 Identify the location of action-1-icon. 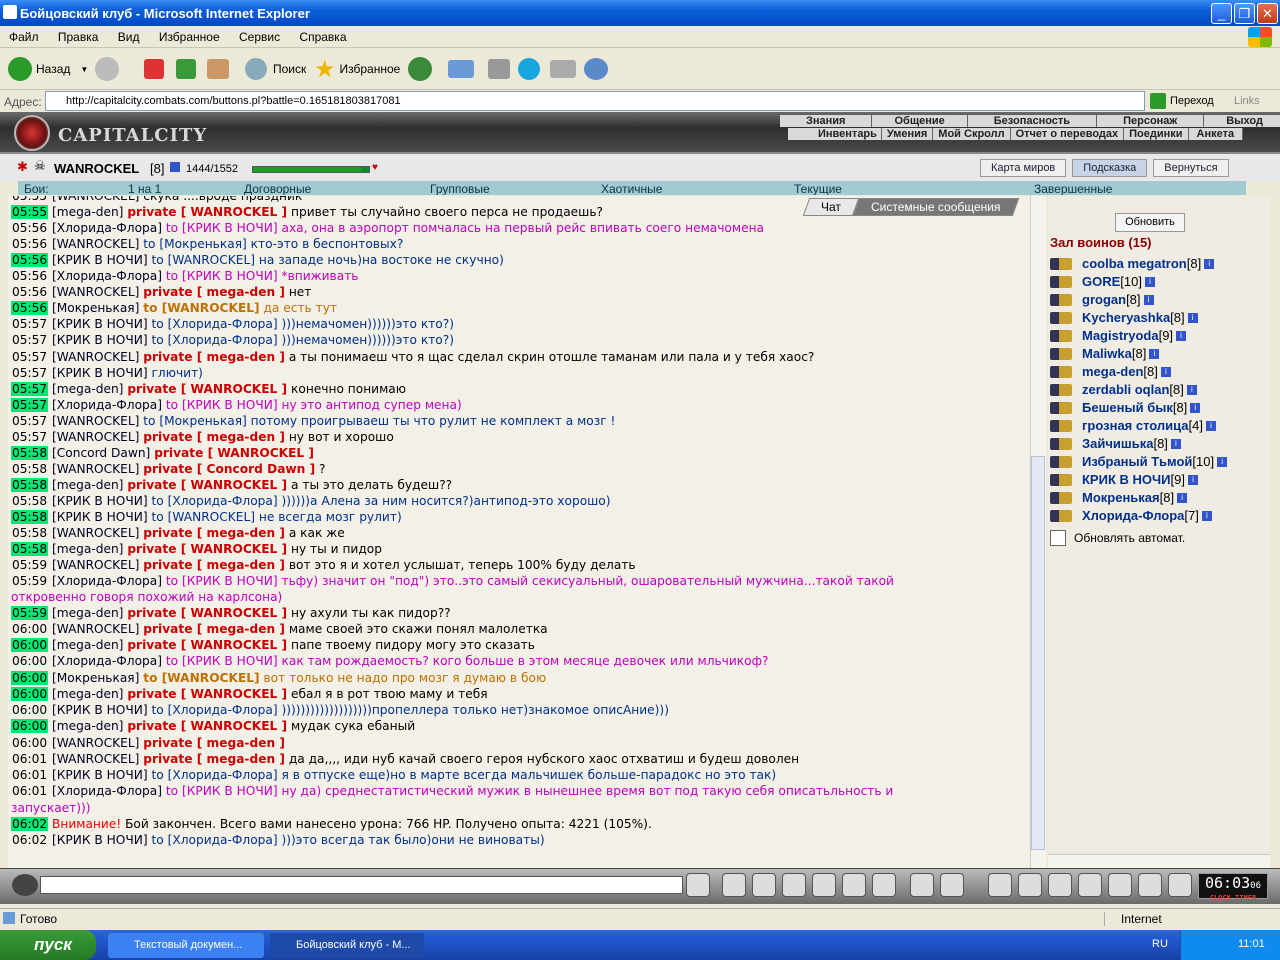
(1000, 885).